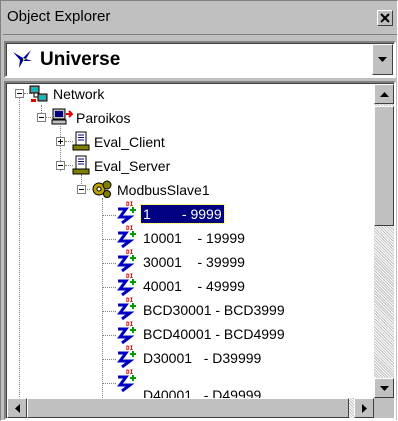 The height and width of the screenshot is (421, 398). I want to click on dropdown-button, so click(382, 59).